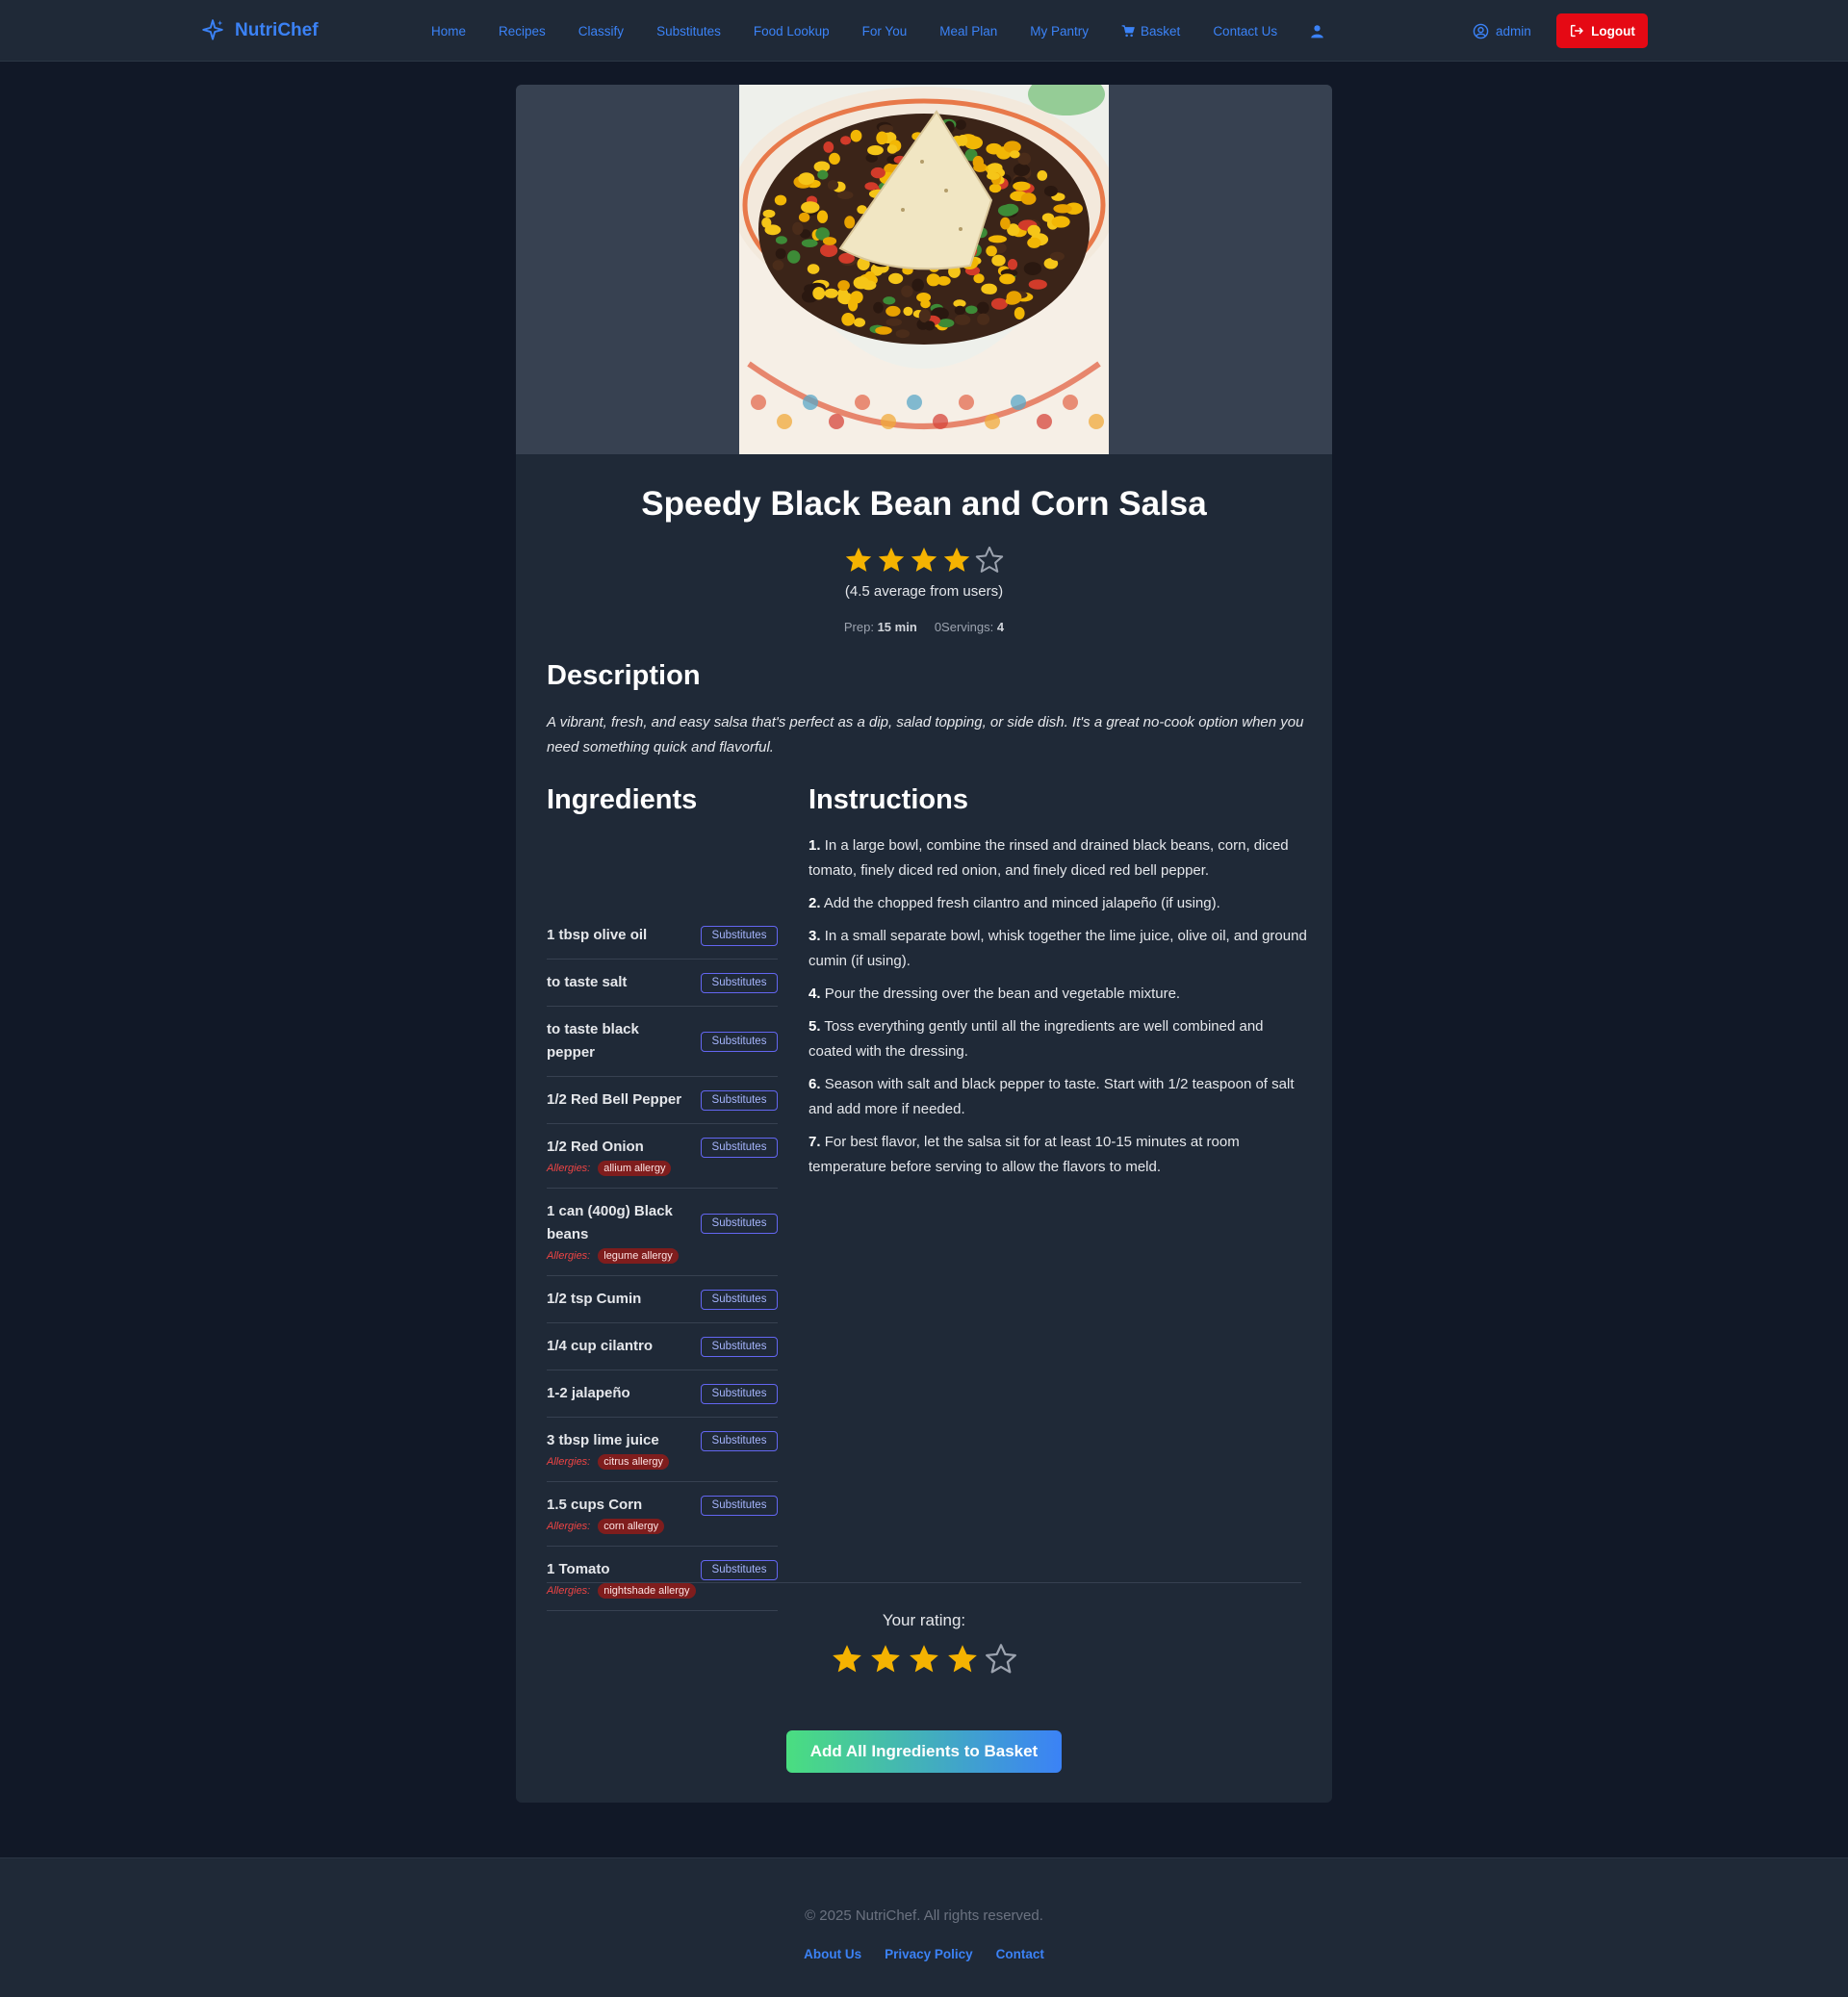  Describe the element at coordinates (662, 984) in the screenshot. I see `ingredient-item: to taste salt Substitutes` at that location.